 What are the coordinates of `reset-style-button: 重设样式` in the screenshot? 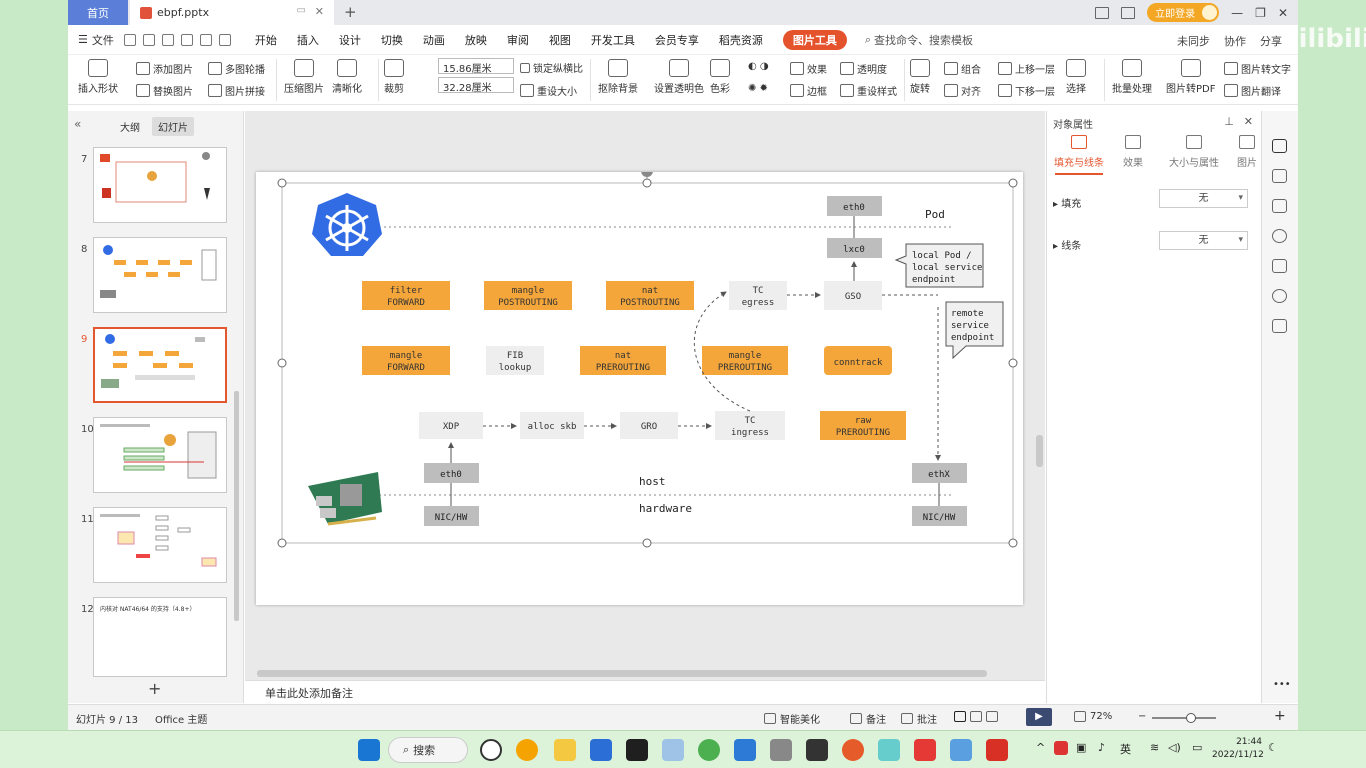 It's located at (868, 90).